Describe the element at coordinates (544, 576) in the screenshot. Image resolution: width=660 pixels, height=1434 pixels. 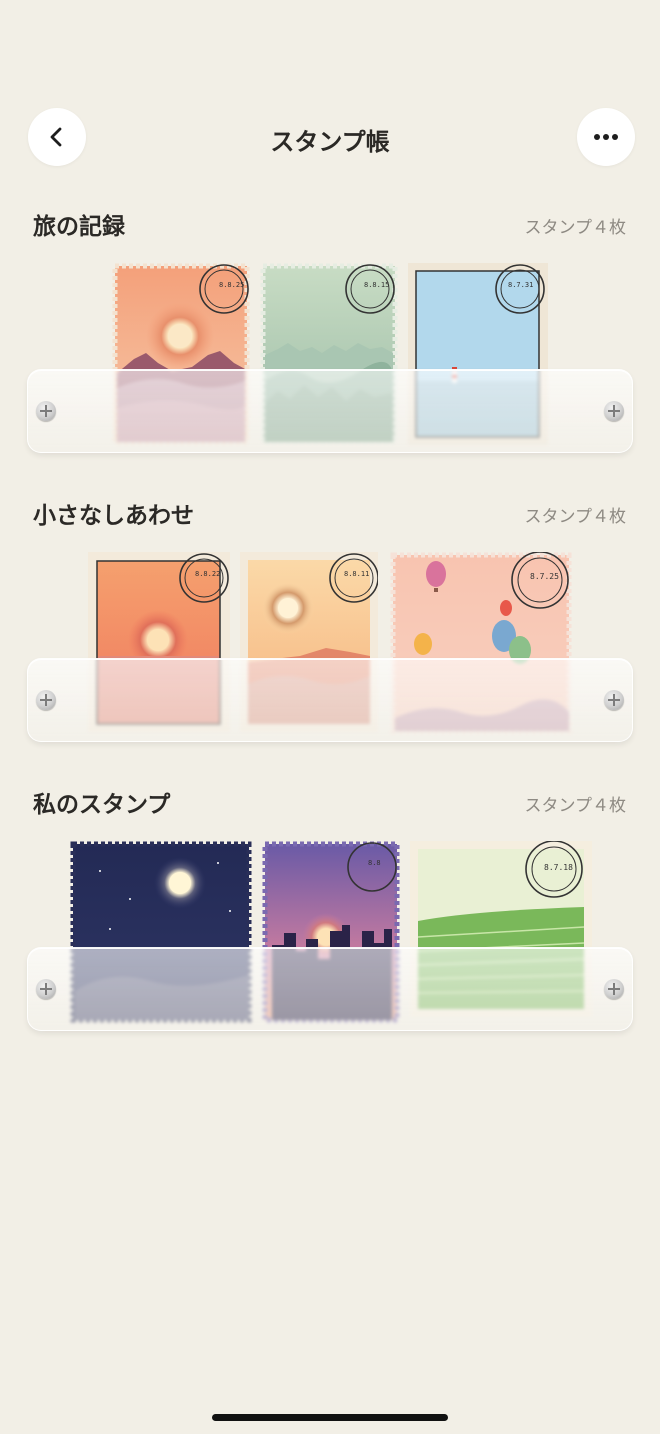
I see `postmark-date: 8.7.25` at that location.